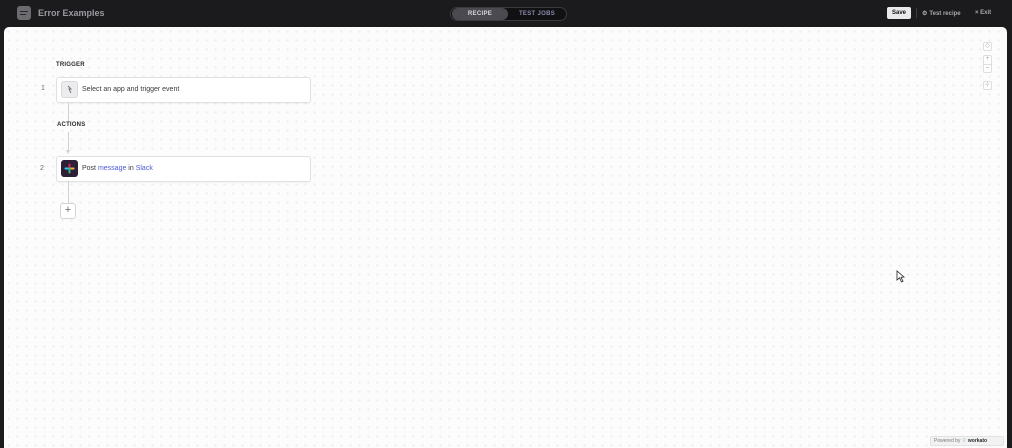  Describe the element at coordinates (131, 168) in the screenshot. I see `action-text-middle: in` at that location.